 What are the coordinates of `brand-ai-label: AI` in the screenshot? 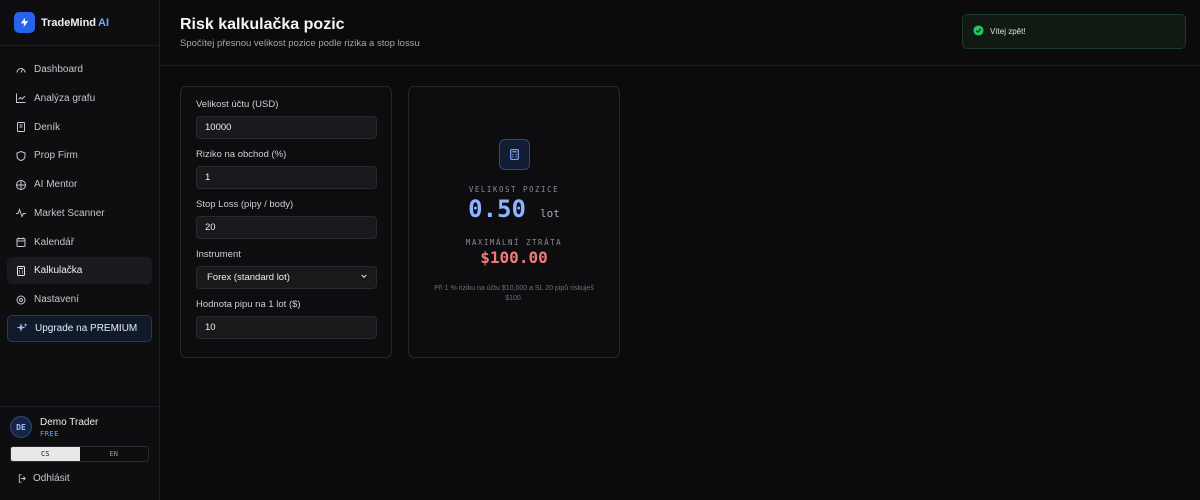 It's located at (104, 22).